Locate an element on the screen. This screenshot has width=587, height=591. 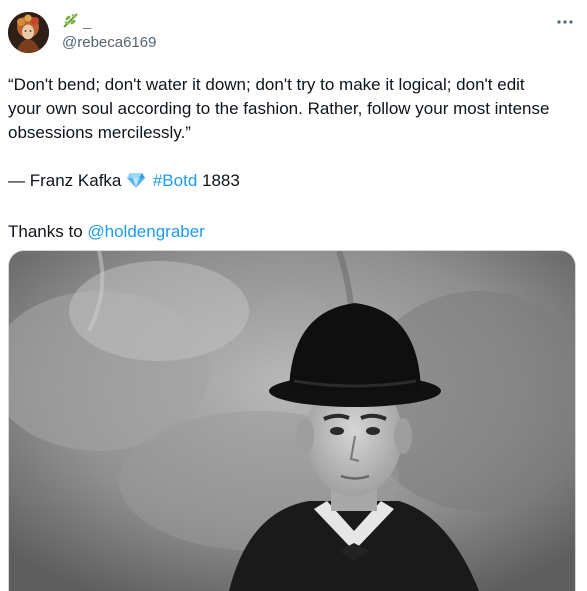
avatar-painting-icon is located at coordinates (28, 32).